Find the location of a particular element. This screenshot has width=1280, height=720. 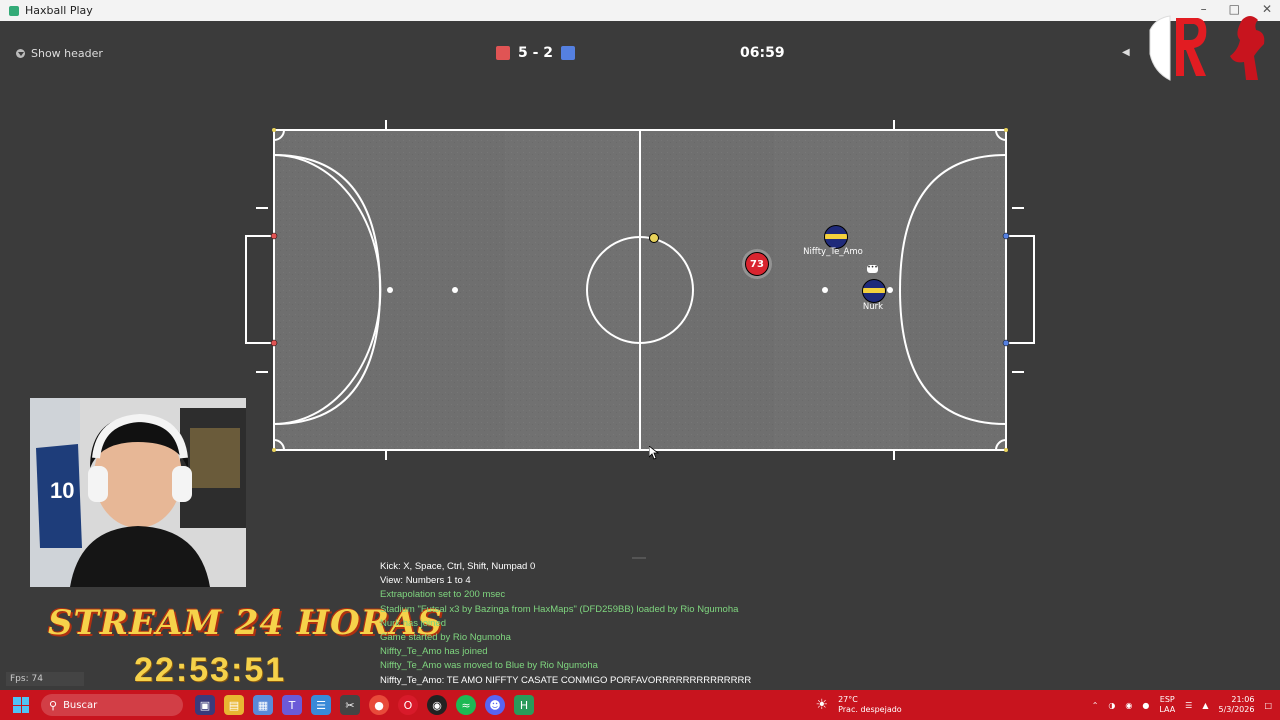

scoreboard: 5 - 2 is located at coordinates (536, 53).